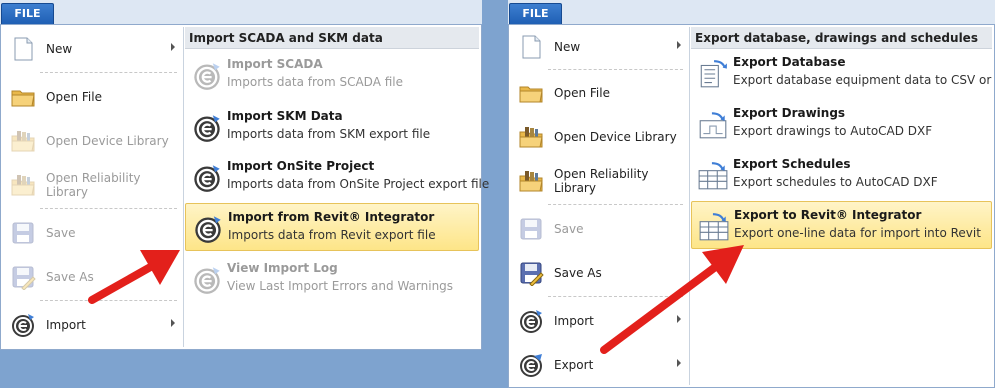 The width and height of the screenshot is (995, 388). Describe the element at coordinates (600, 365) in the screenshot. I see `menu-item-export: Export` at that location.